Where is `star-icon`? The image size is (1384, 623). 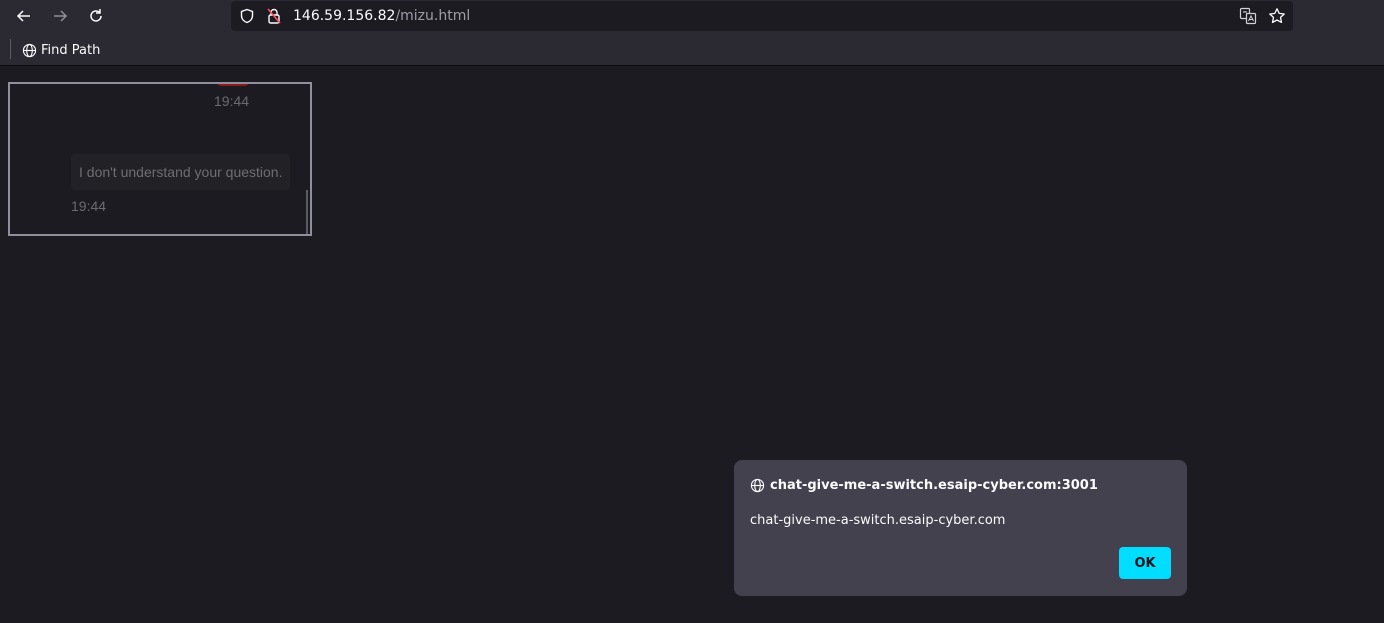 star-icon is located at coordinates (1277, 16).